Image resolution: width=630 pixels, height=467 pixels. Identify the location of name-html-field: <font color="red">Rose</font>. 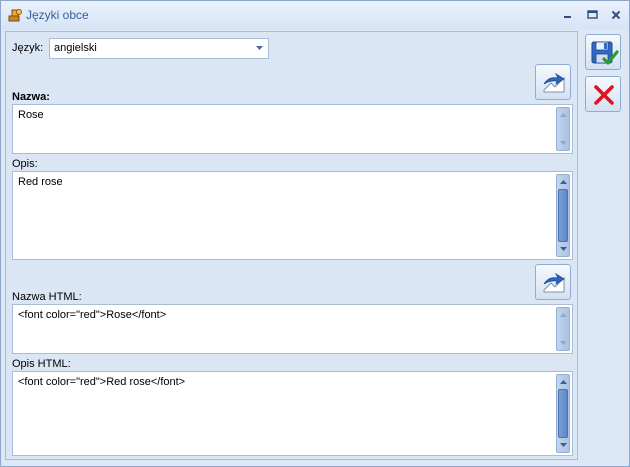
(292, 329).